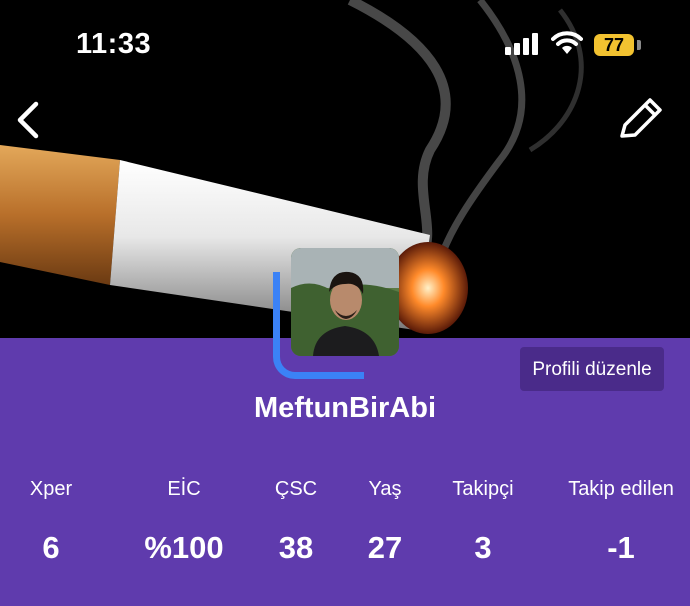  Describe the element at coordinates (345, 302) in the screenshot. I see `avatar-photo` at that location.